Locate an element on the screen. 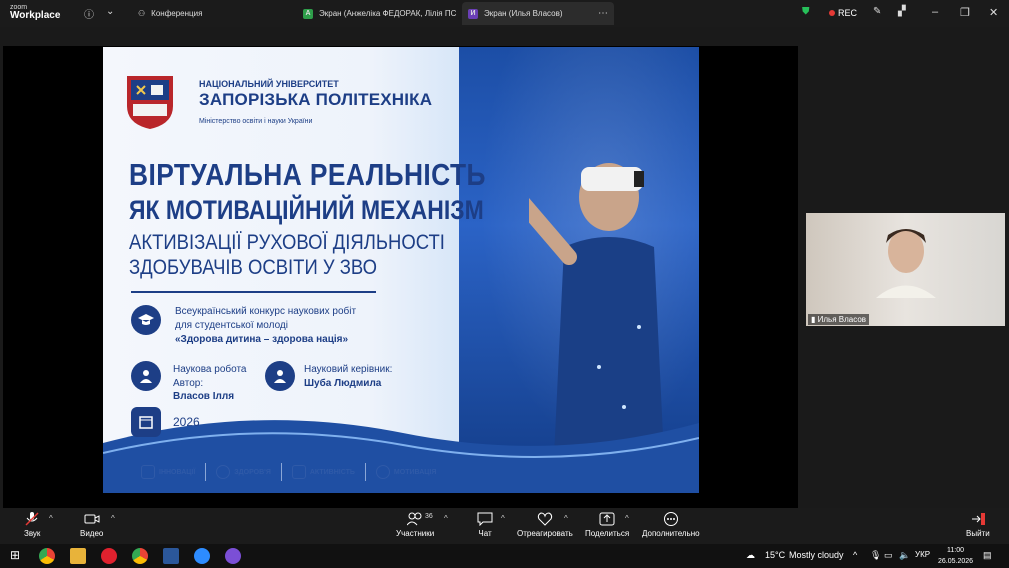  graduation-cap-icon is located at coordinates (146, 320).